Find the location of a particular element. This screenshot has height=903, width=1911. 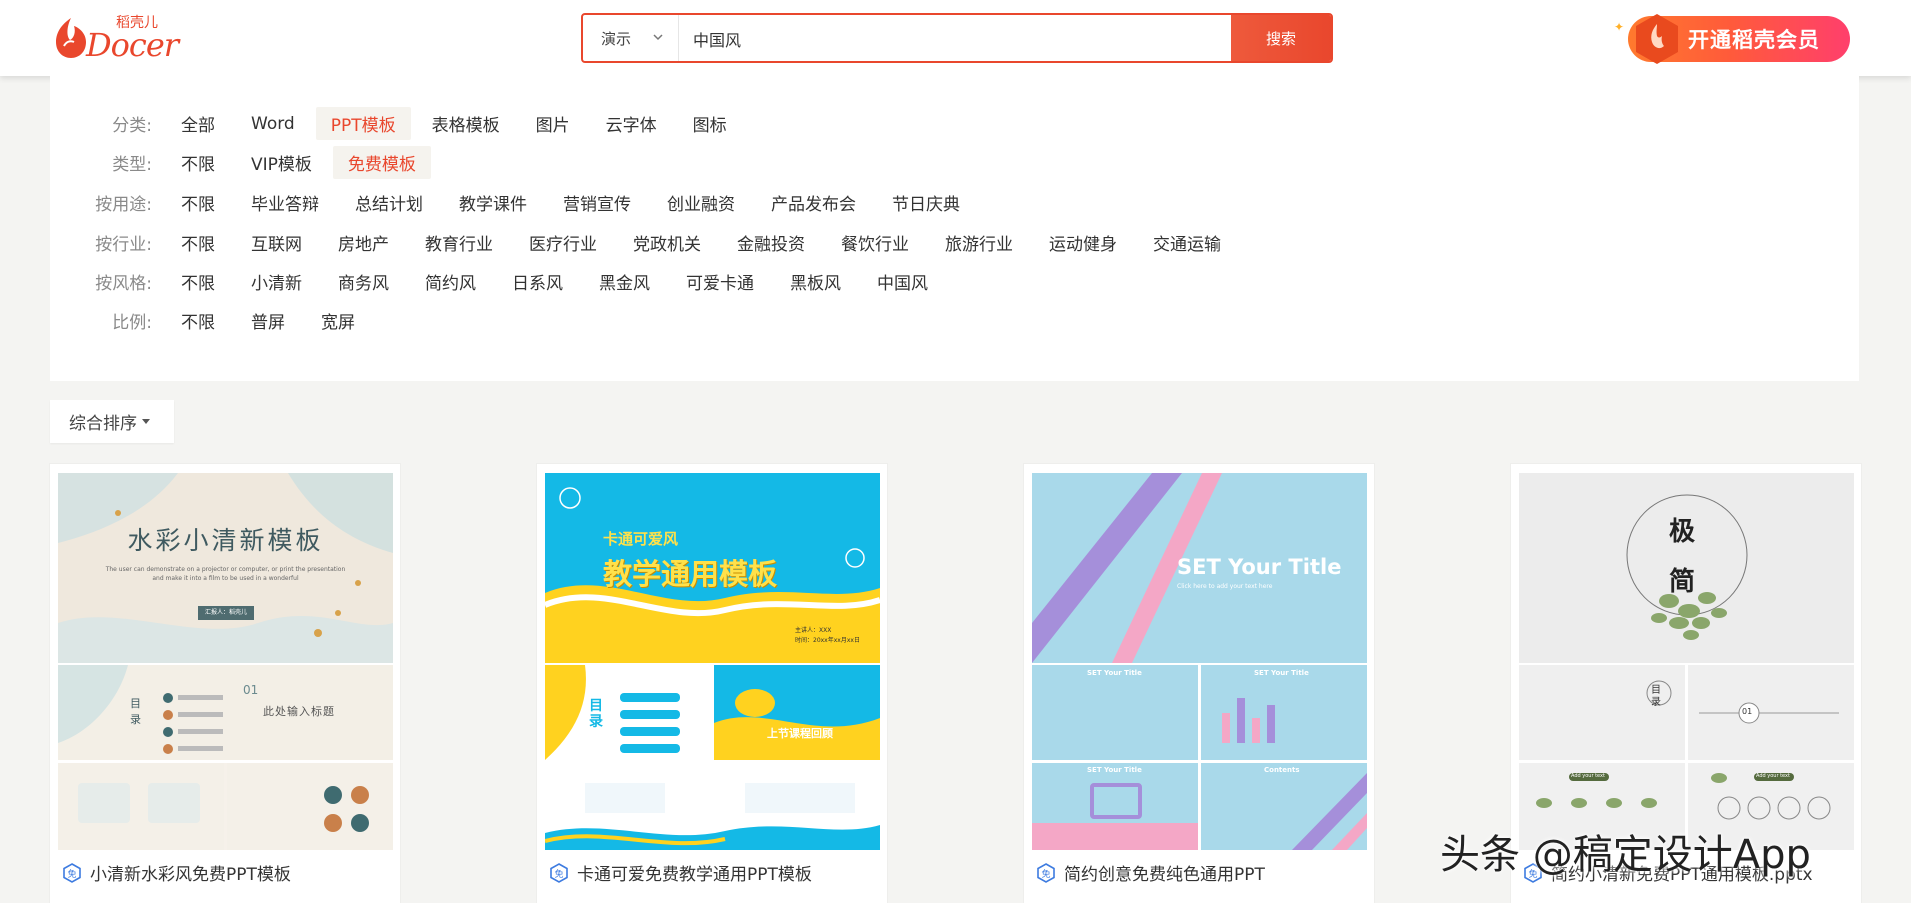

search-button: 搜索 is located at coordinates (1281, 38).